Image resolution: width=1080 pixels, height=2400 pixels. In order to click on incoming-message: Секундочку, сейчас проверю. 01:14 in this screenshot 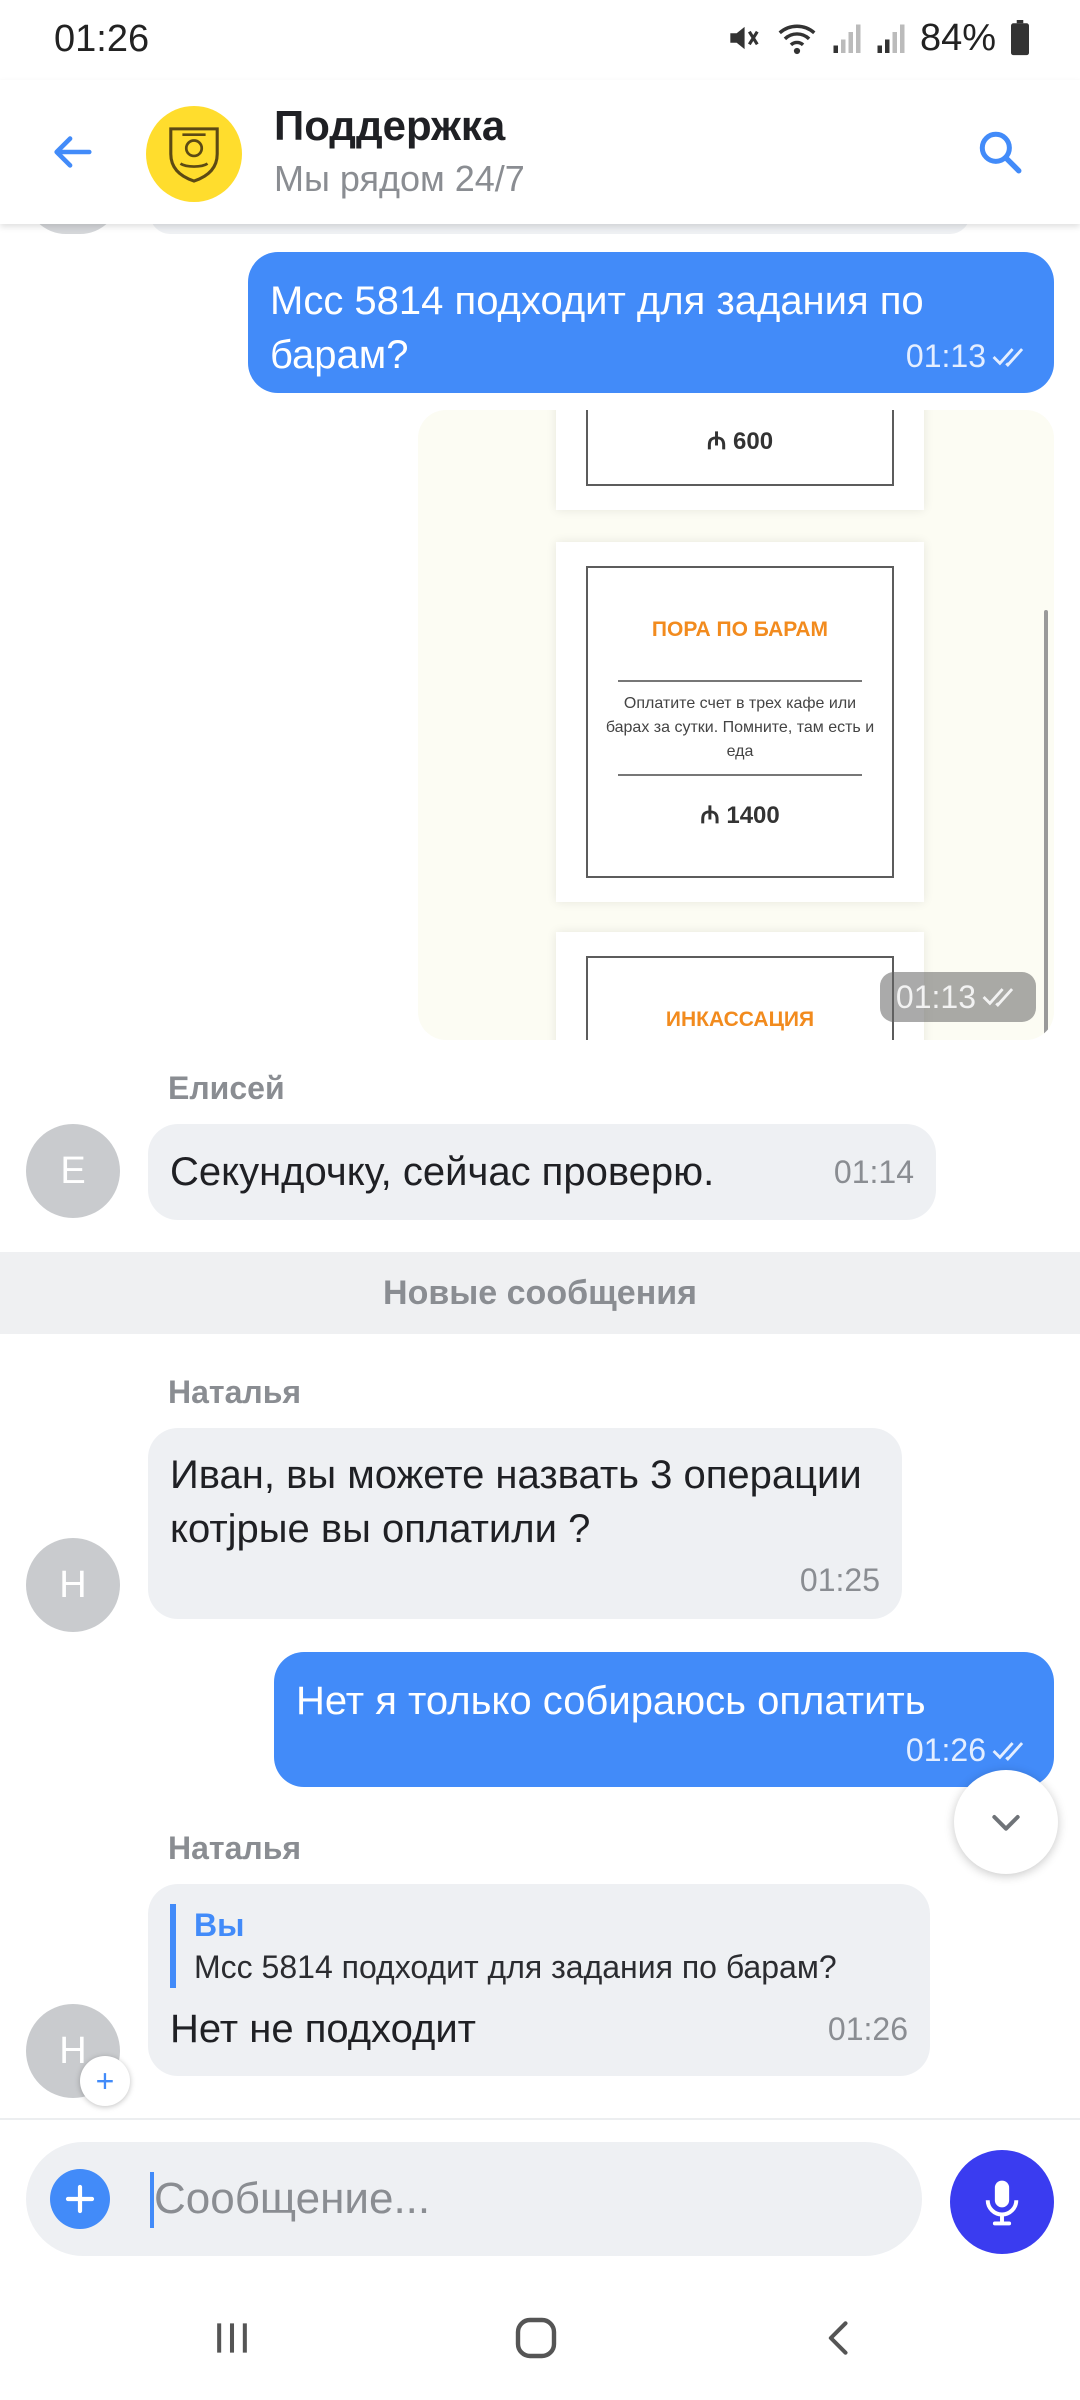, I will do `click(542, 1172)`.